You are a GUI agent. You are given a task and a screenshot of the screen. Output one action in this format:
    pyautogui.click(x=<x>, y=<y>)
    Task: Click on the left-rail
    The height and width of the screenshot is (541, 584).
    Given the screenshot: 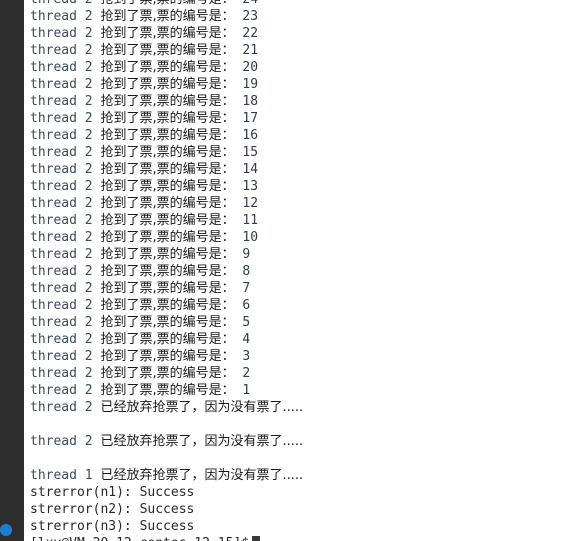 What is the action you would take?
    pyautogui.click(x=12, y=270)
    